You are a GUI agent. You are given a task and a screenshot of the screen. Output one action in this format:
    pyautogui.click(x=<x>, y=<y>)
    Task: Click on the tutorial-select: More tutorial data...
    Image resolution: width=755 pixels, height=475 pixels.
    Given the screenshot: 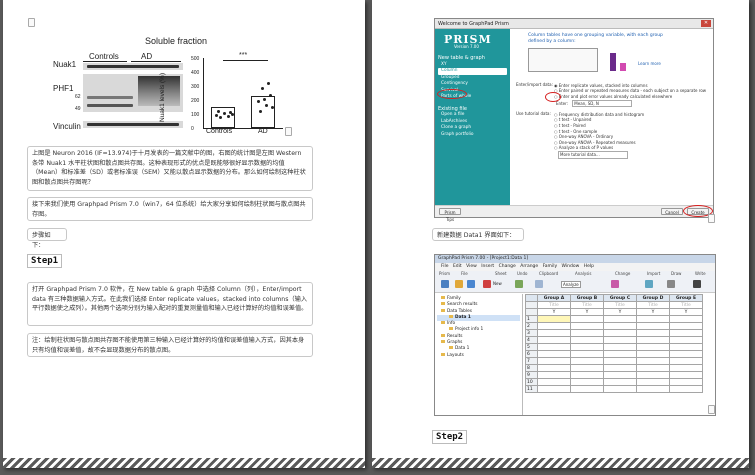 What is the action you would take?
    pyautogui.click(x=593, y=154)
    